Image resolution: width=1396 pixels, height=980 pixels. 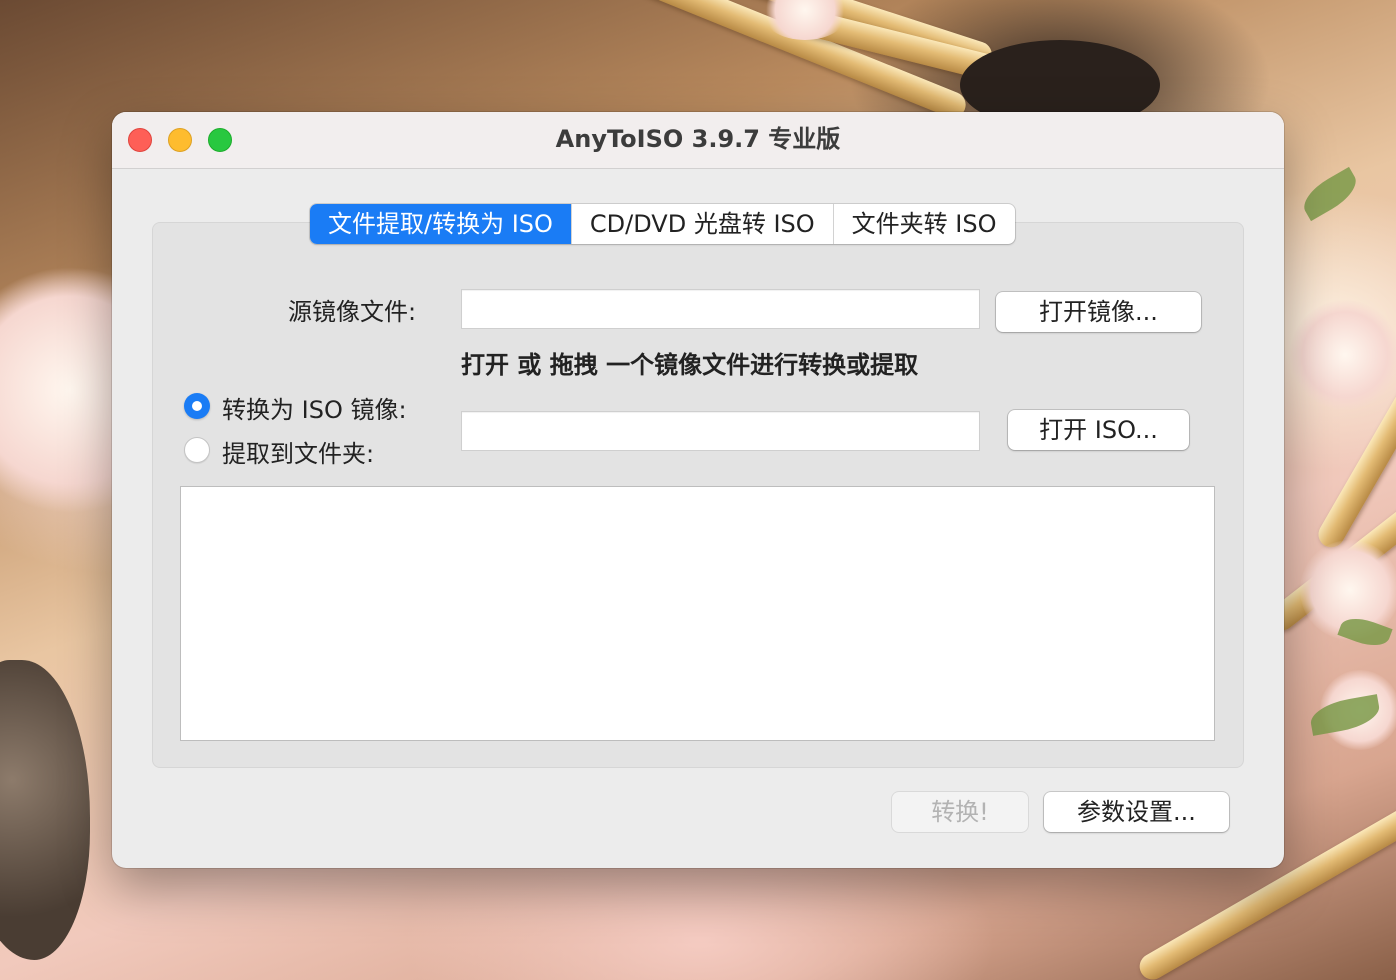 I want to click on window-title: AnyToISO 3.9.7 专业版, so click(x=698, y=139).